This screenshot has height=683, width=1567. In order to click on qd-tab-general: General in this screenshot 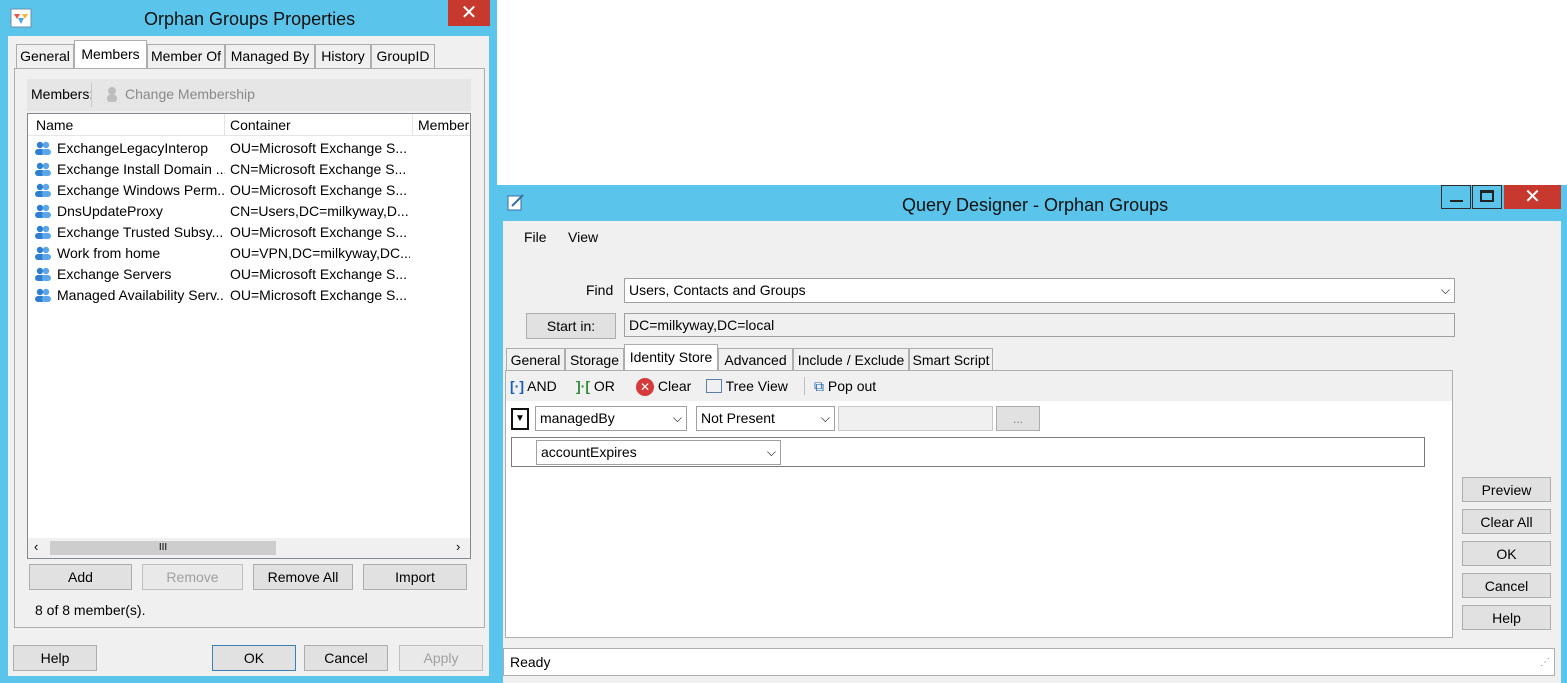, I will do `click(535, 359)`.